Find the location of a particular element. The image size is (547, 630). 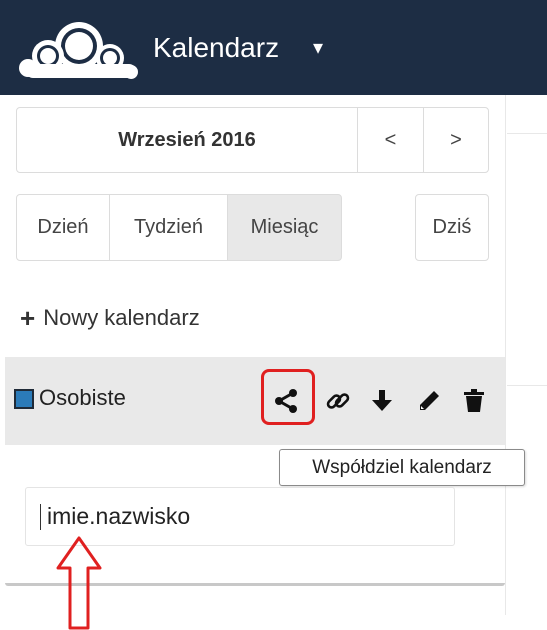

app-title: Kalendarz is located at coordinates (216, 48).